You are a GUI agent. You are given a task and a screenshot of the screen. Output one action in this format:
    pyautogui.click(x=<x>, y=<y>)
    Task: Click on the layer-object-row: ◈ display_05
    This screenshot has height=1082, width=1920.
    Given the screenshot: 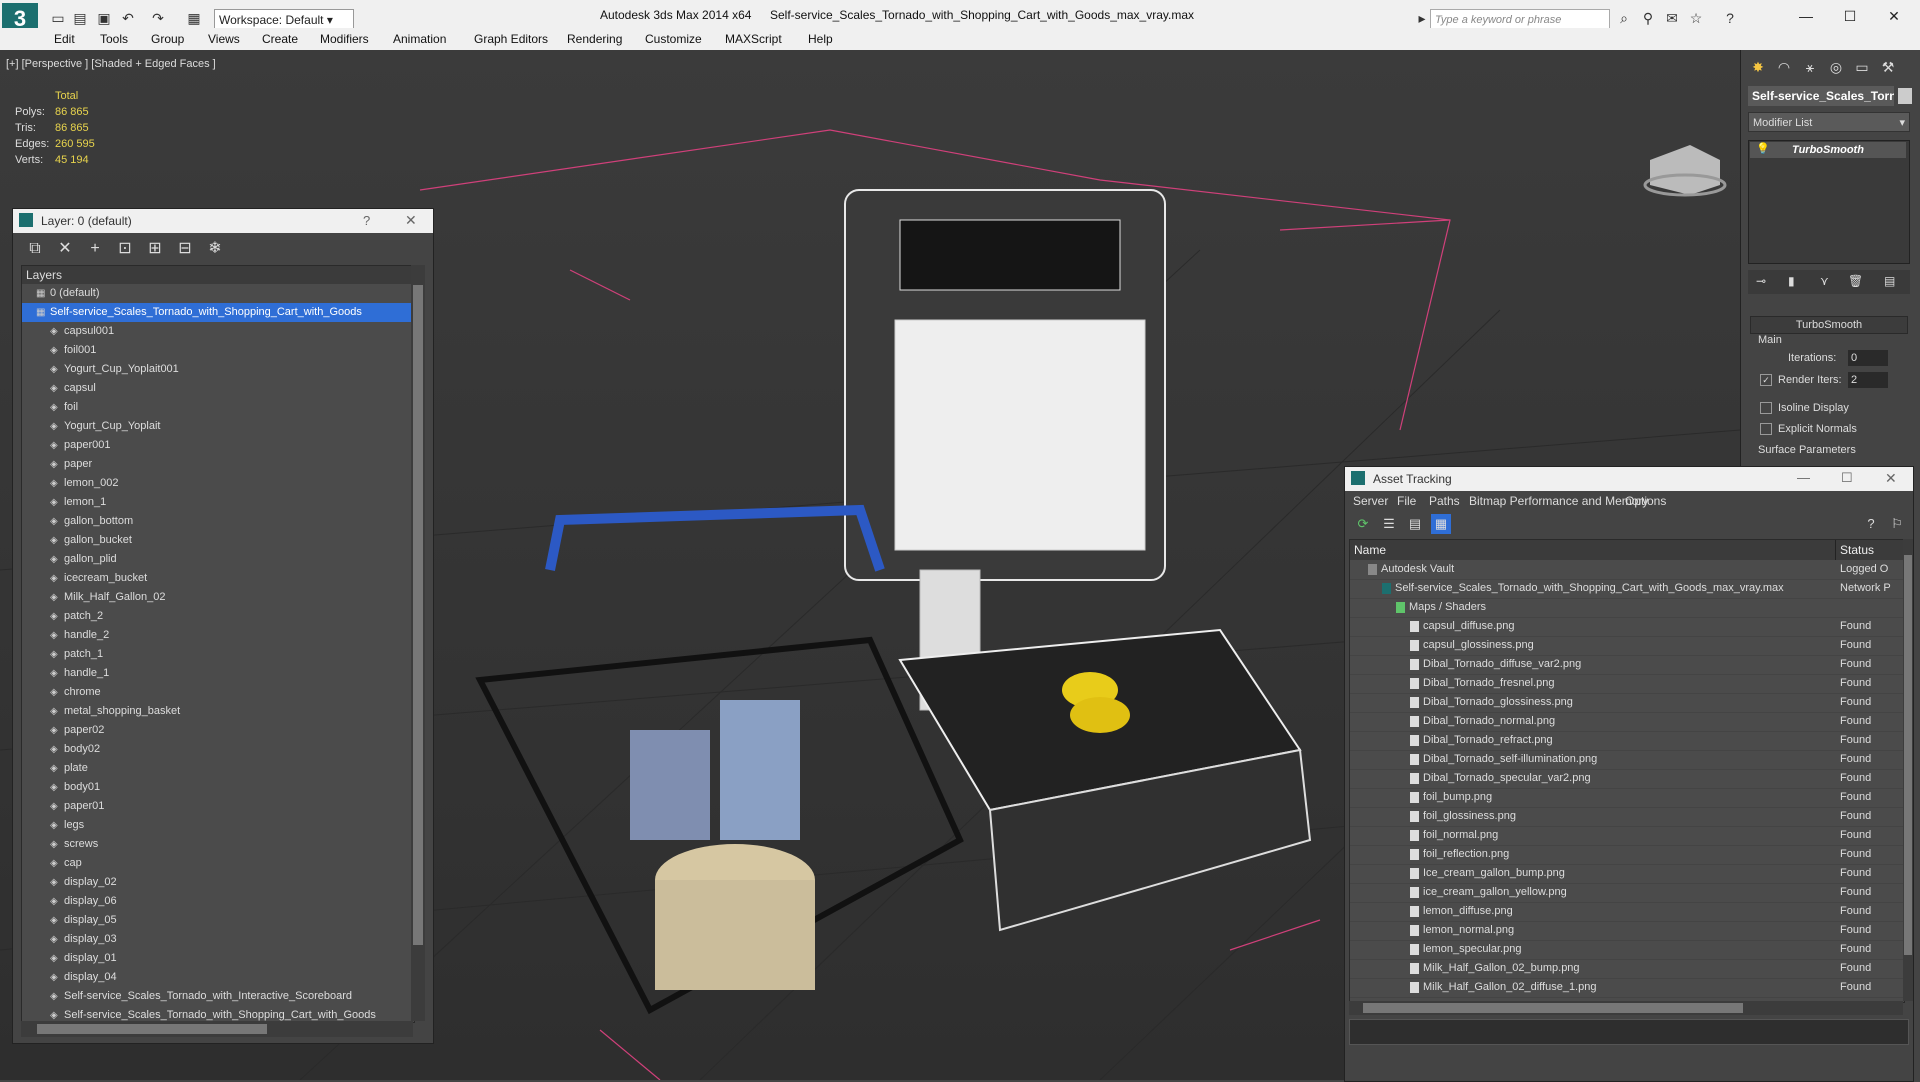 What is the action you would take?
    pyautogui.click(x=218, y=920)
    